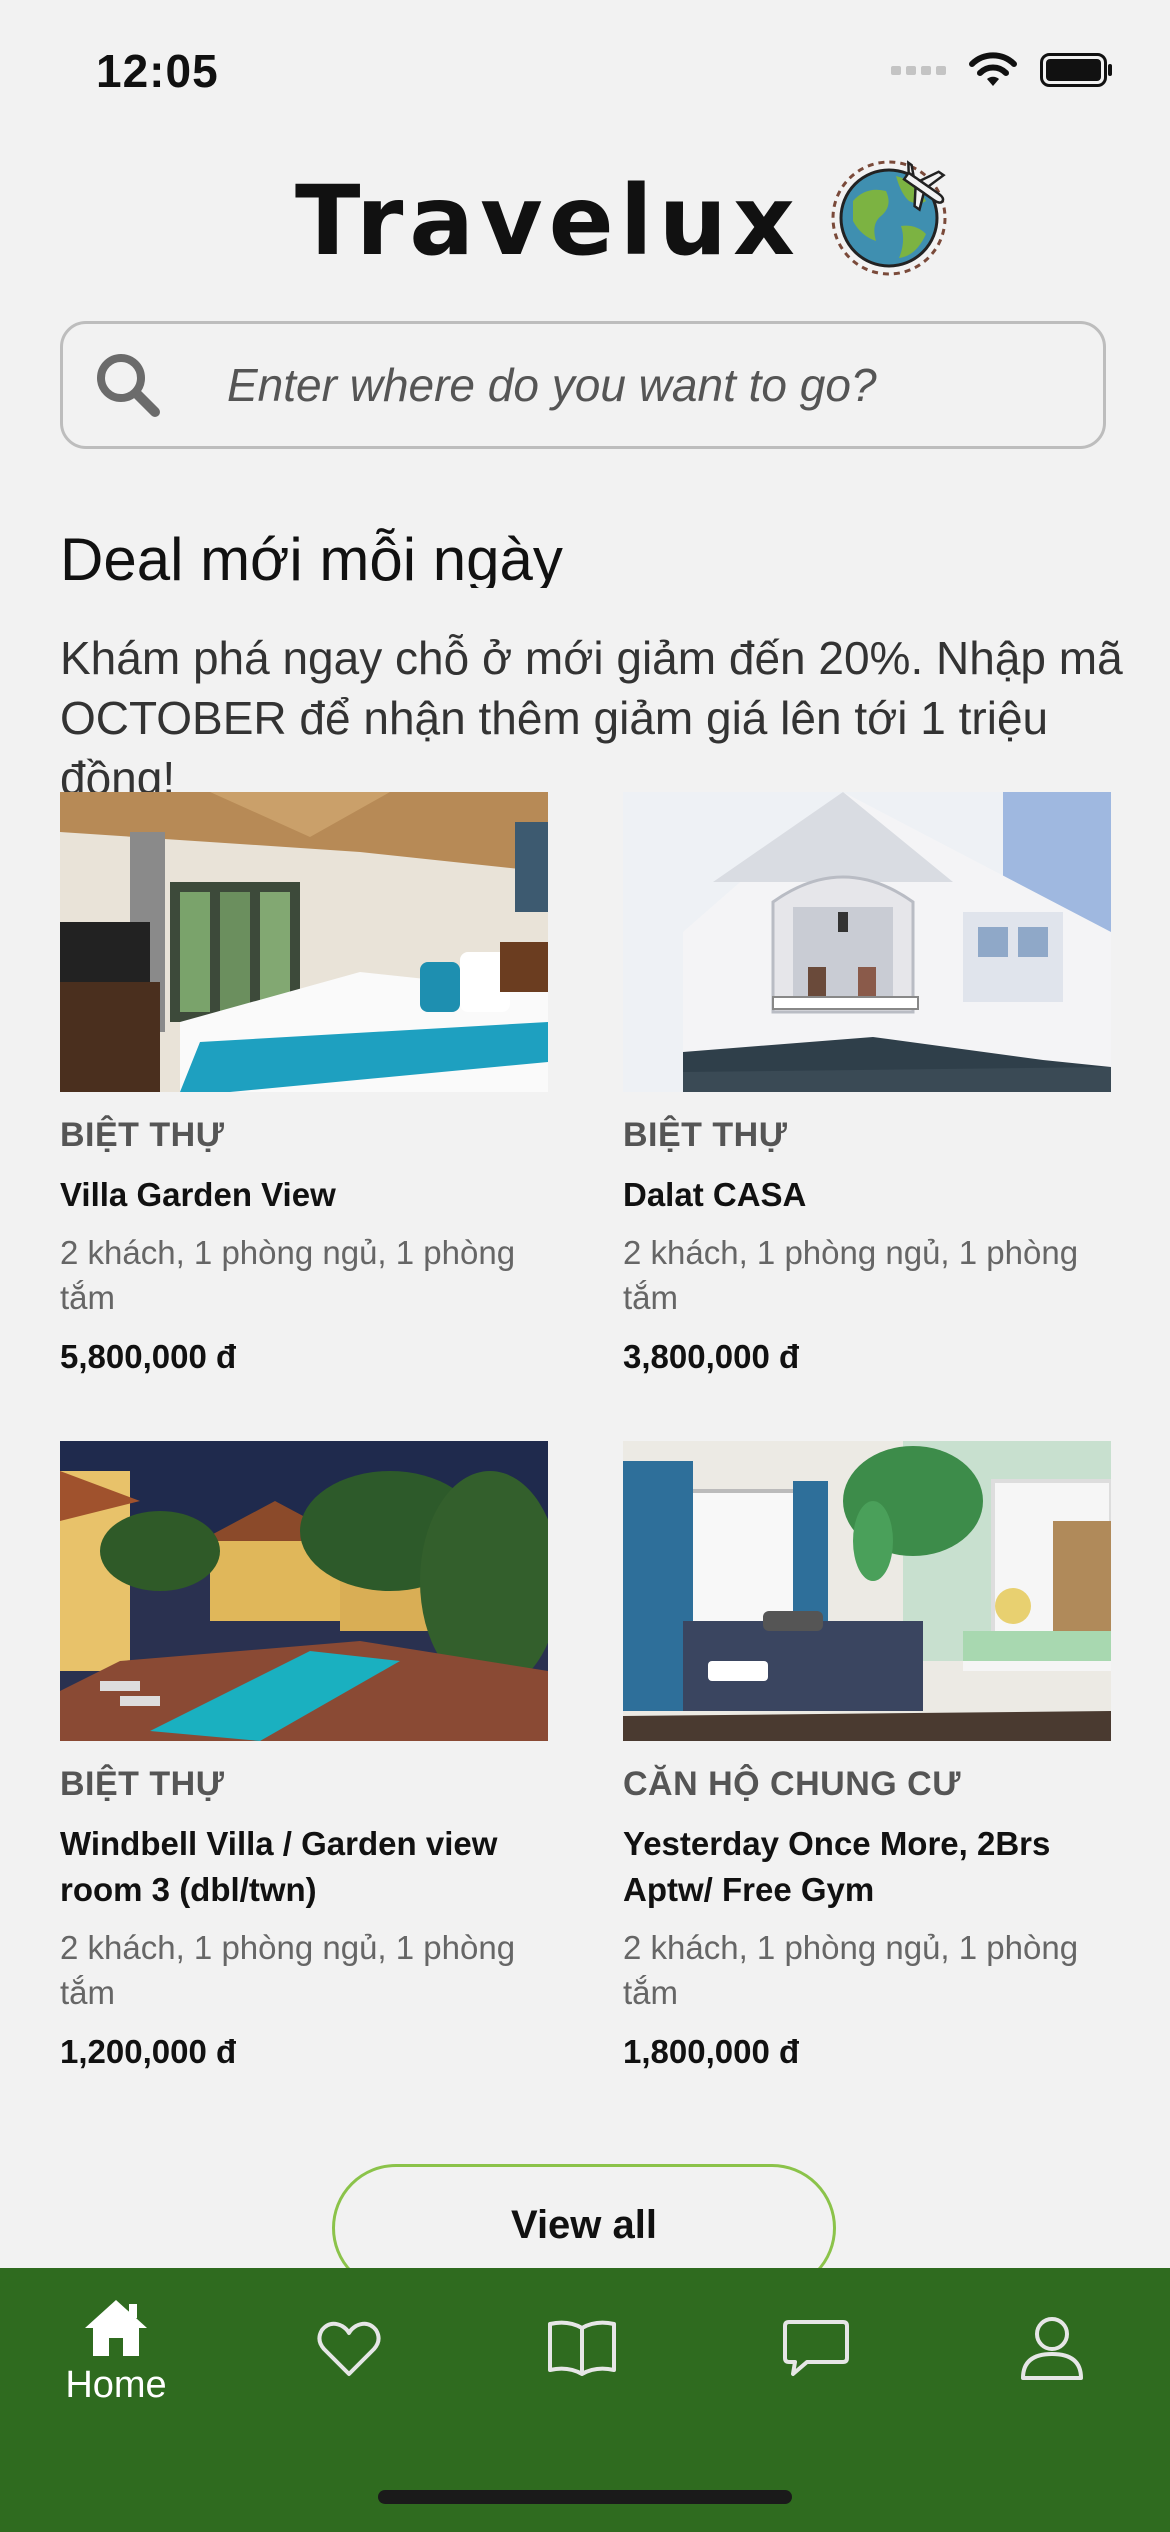 The image size is (1170, 2532). Describe the element at coordinates (148, 1356) in the screenshot. I see `listing-price: 5,800,000 đ` at that location.